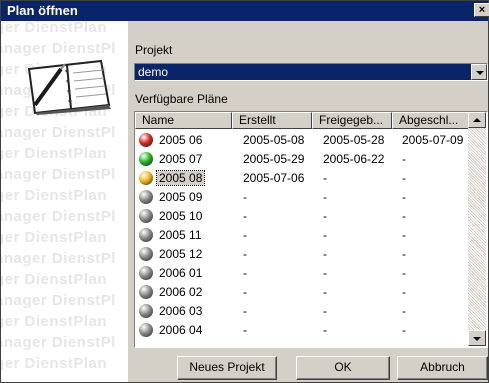 The height and width of the screenshot is (383, 489). What do you see at coordinates (302, 235) in the screenshot?
I see `plan-row: 2005 11 - - -` at bounding box center [302, 235].